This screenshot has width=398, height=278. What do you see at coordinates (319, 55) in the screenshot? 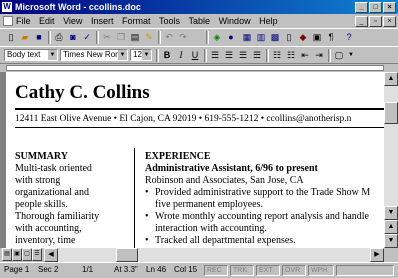
I see `increase-indent-icon: ⇥` at bounding box center [319, 55].